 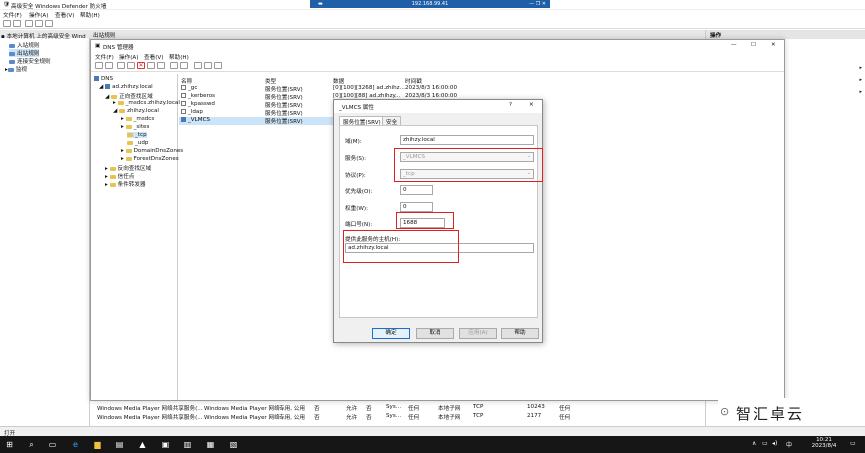 I want to click on dns-menu-file: 文件(F), so click(x=104, y=57).